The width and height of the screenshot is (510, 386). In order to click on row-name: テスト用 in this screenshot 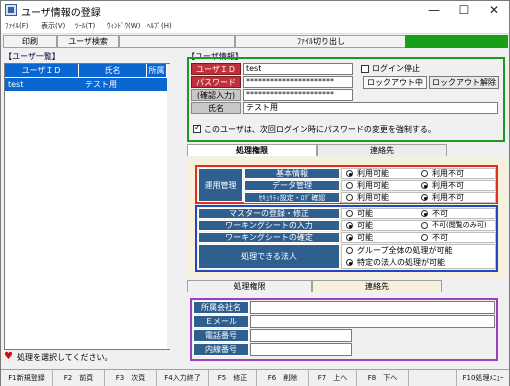, I will do `click(101, 84)`.